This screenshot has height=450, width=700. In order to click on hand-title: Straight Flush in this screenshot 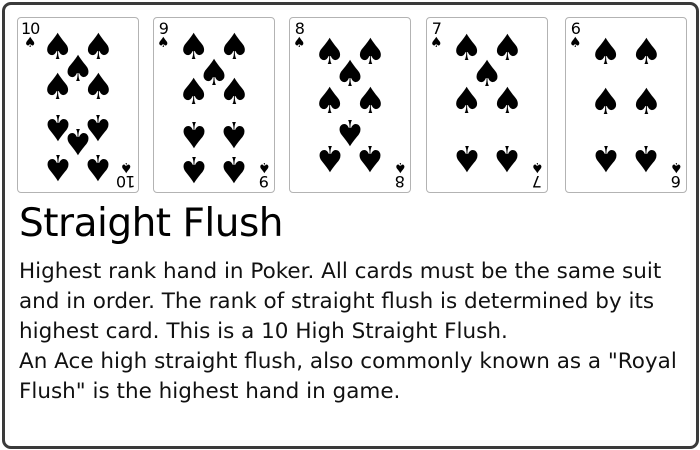, I will do `click(151, 223)`.